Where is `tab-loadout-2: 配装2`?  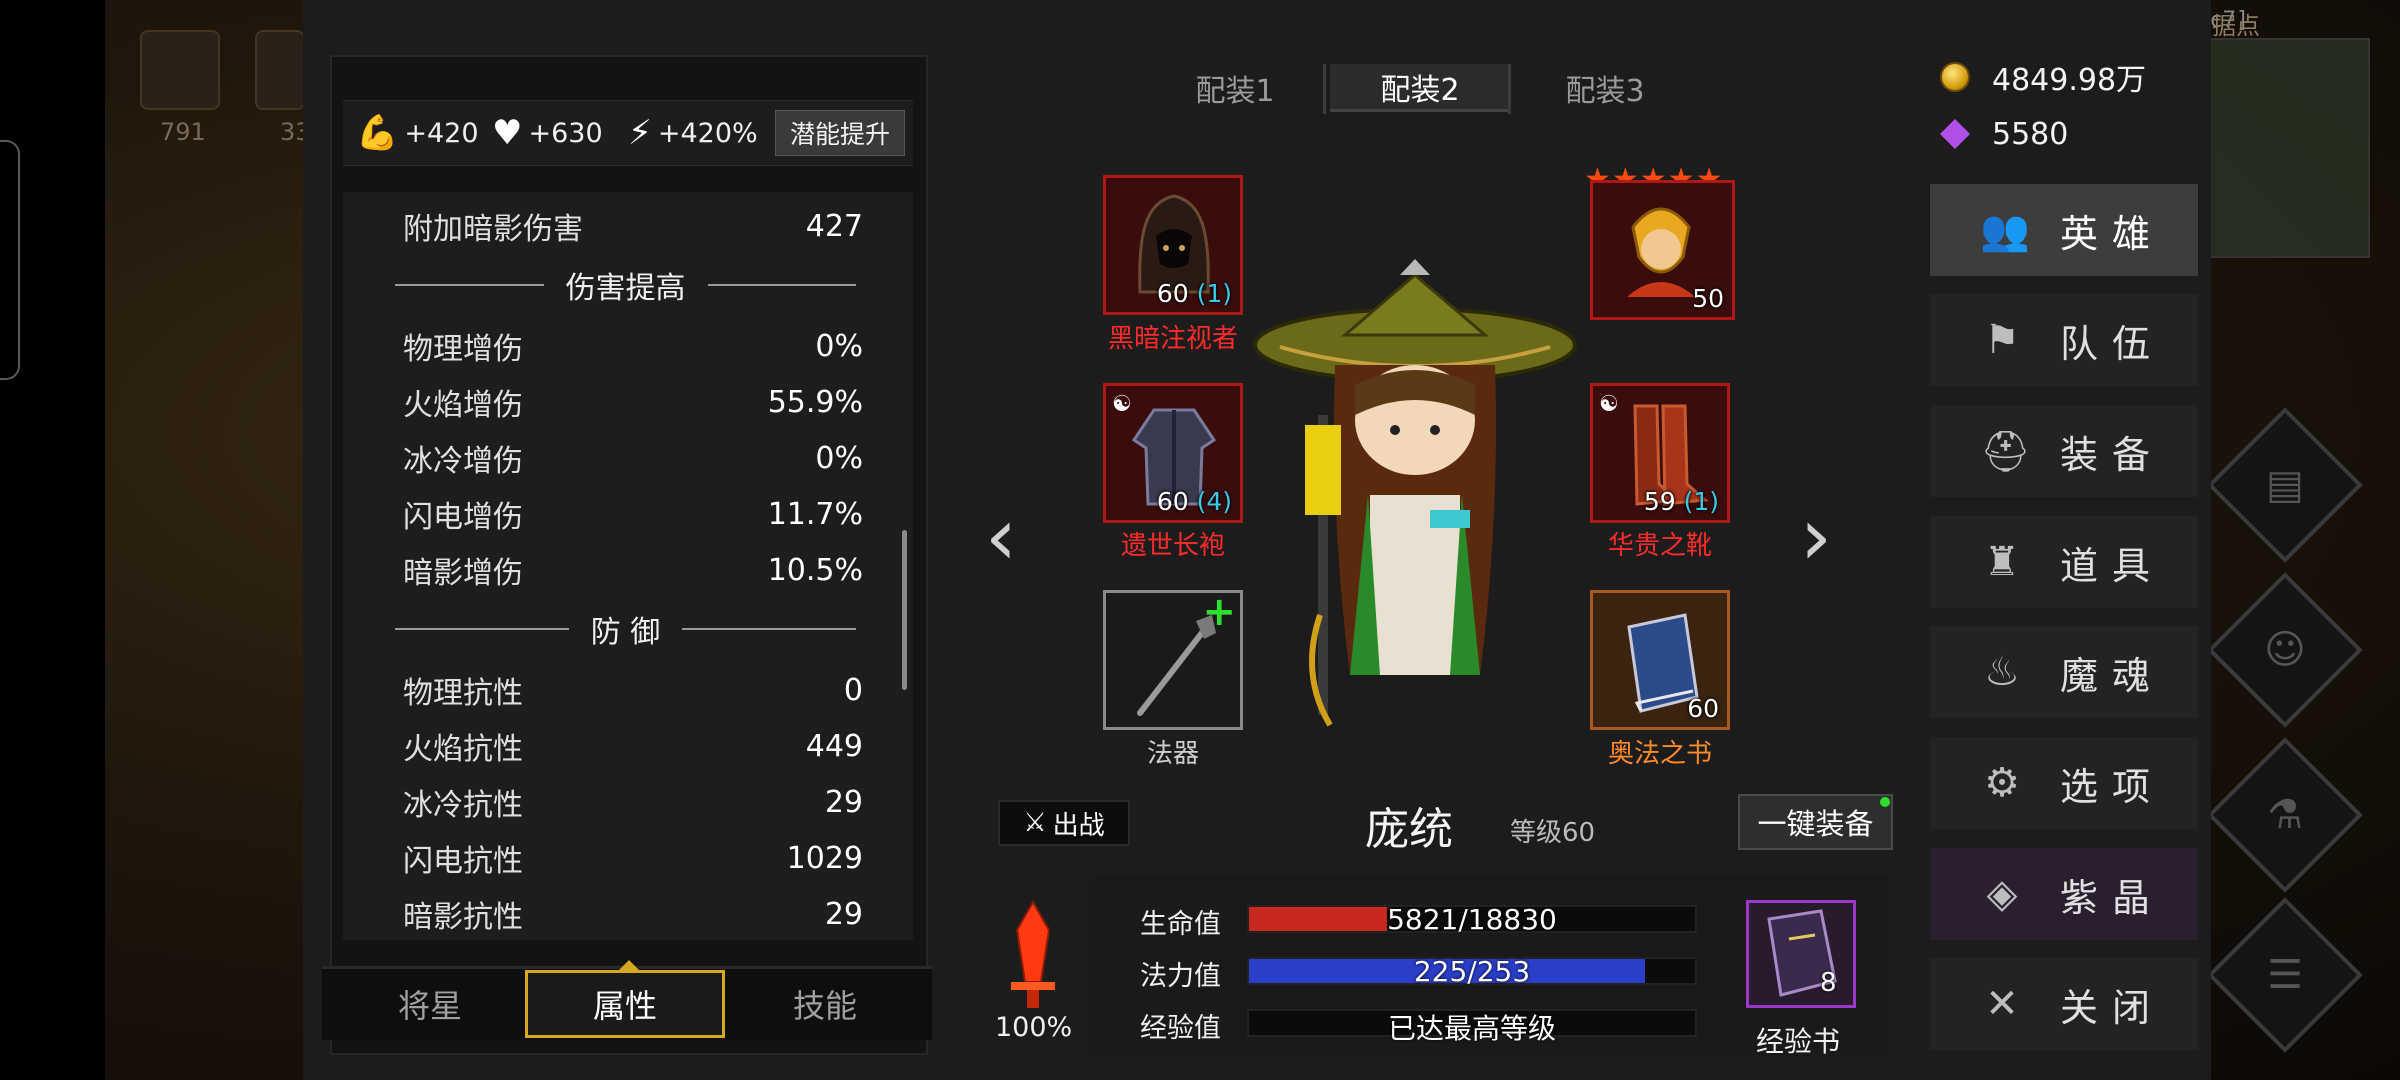 tab-loadout-2: 配装2 is located at coordinates (1420, 88).